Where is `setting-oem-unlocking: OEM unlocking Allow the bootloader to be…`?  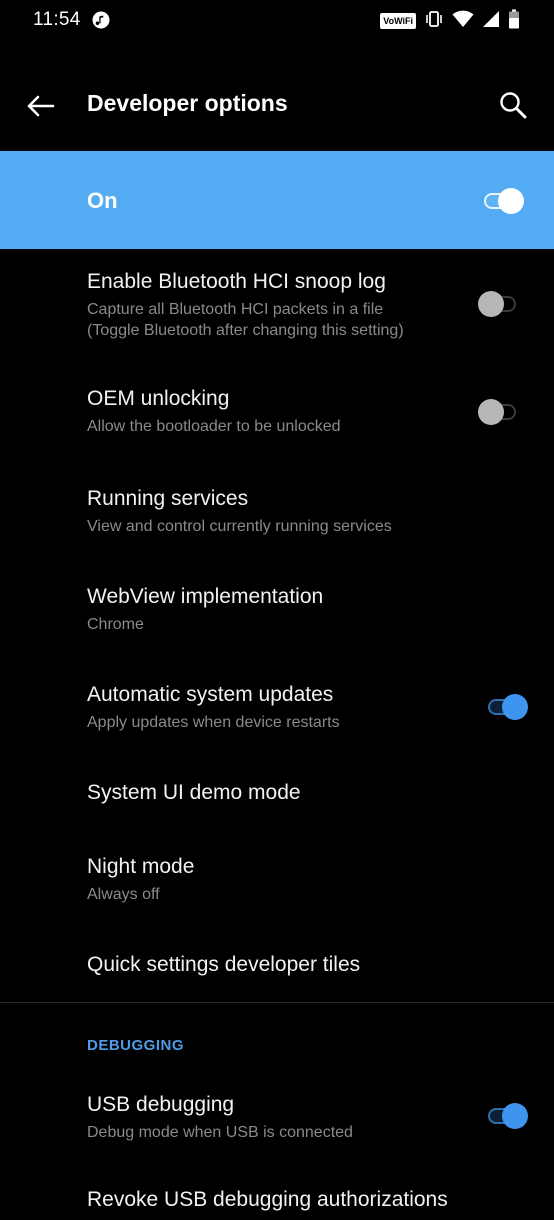 setting-oem-unlocking: OEM unlocking Allow the bootloader to be… is located at coordinates (277, 415).